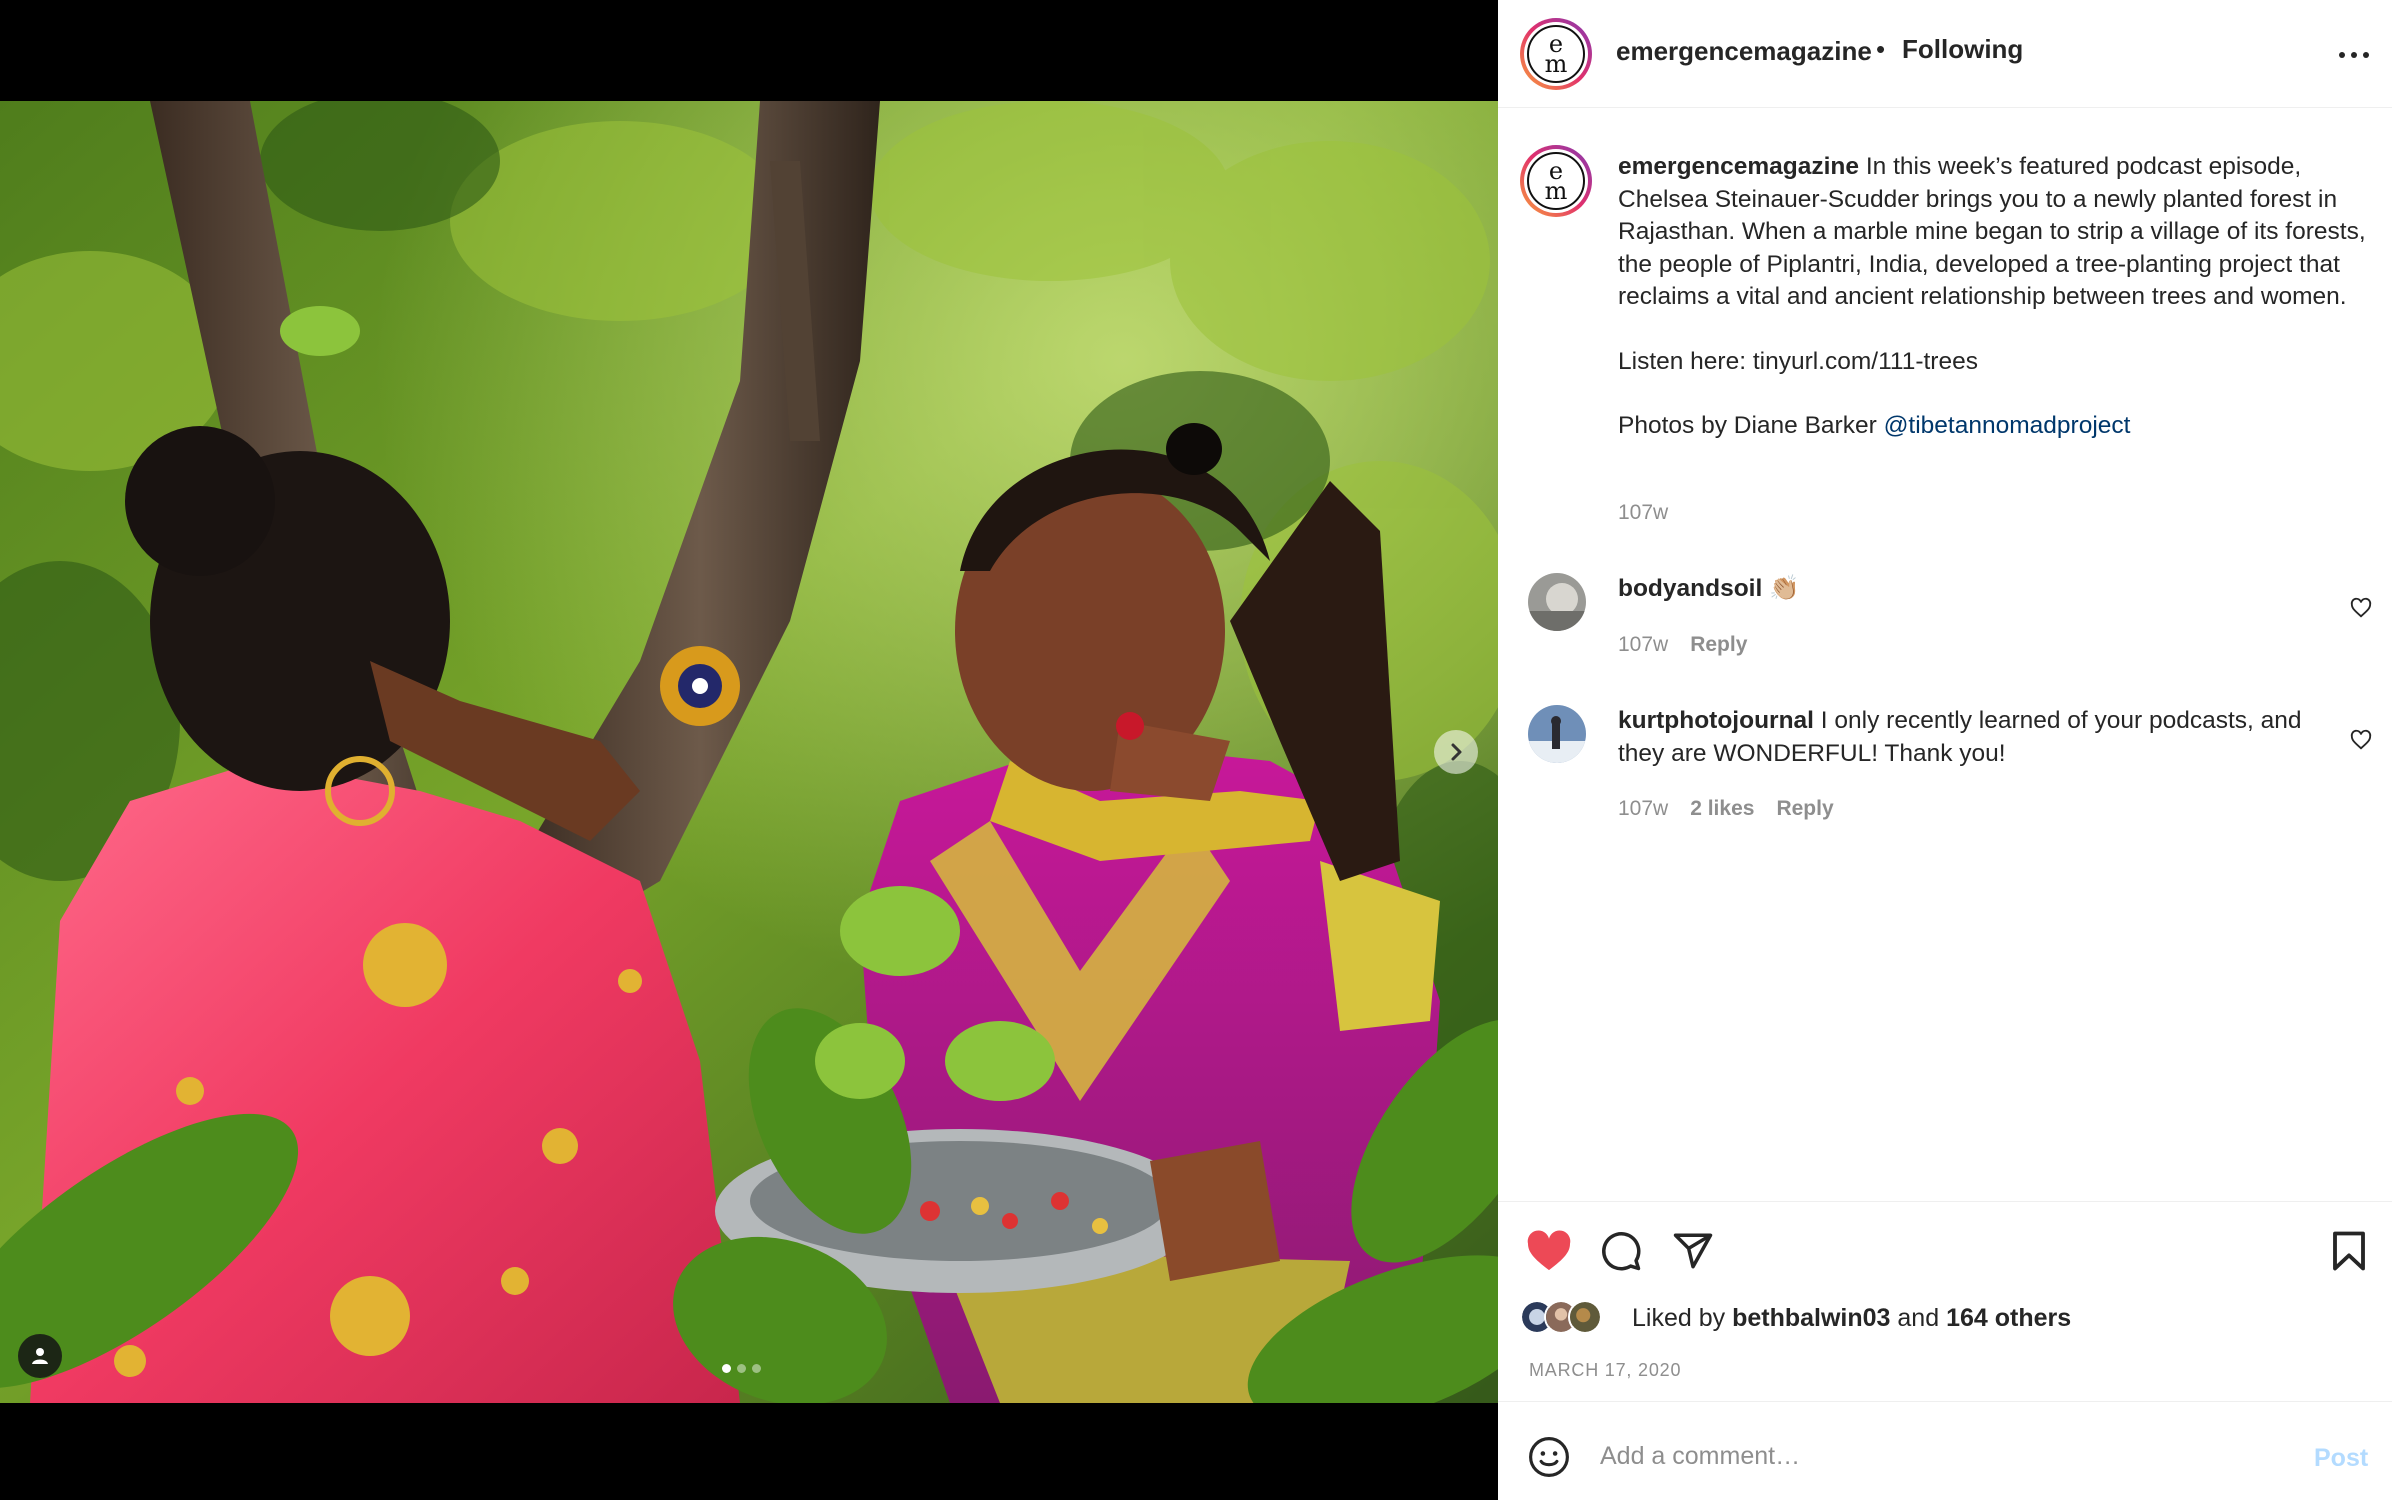  Describe the element at coordinates (1585, 1317) in the screenshot. I see `avatar` at that location.